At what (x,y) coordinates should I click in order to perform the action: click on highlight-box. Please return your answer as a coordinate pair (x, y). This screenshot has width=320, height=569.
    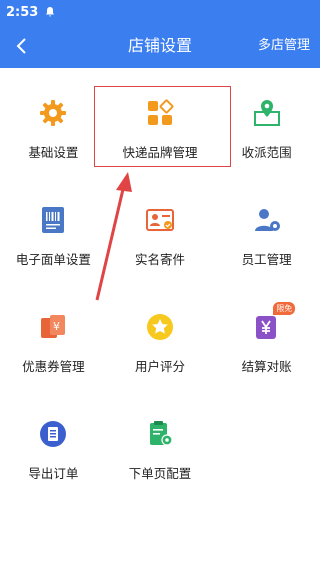
    Looking at the image, I should click on (162, 126).